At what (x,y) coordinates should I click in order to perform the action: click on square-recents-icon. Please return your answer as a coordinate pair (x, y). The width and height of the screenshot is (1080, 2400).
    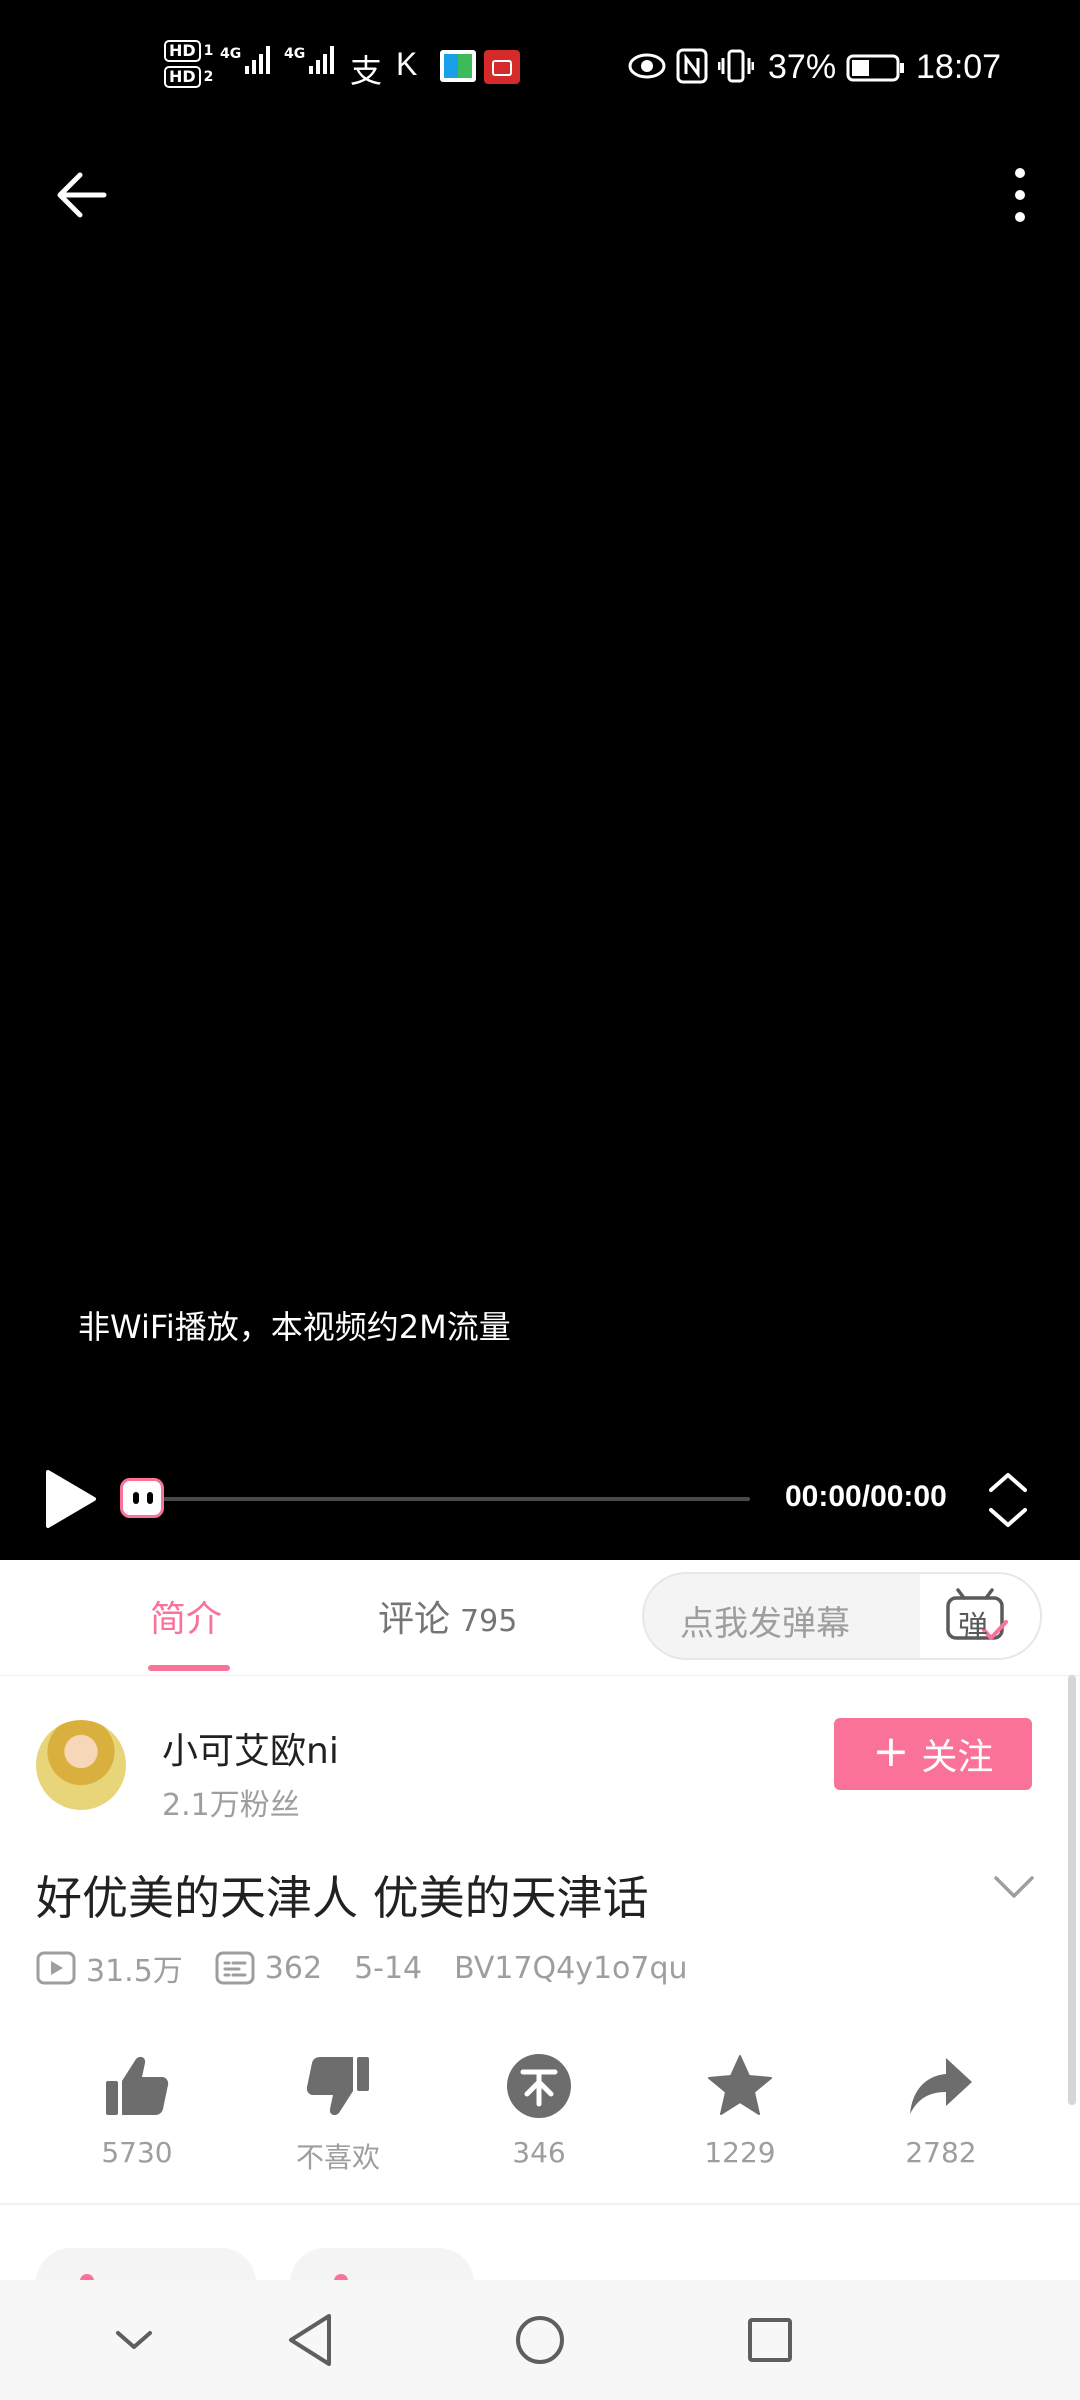
    Looking at the image, I should click on (770, 2340).